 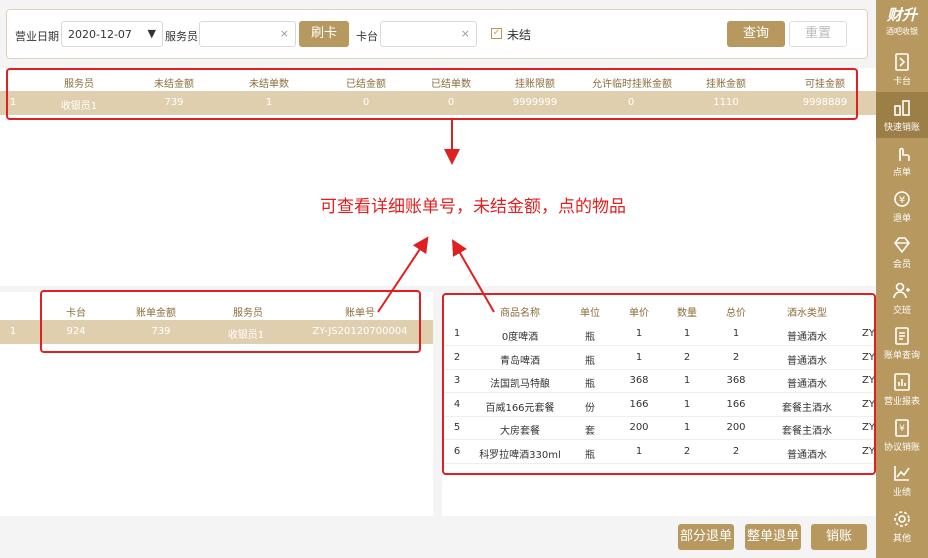 I want to click on bill-icon, so click(x=902, y=336).